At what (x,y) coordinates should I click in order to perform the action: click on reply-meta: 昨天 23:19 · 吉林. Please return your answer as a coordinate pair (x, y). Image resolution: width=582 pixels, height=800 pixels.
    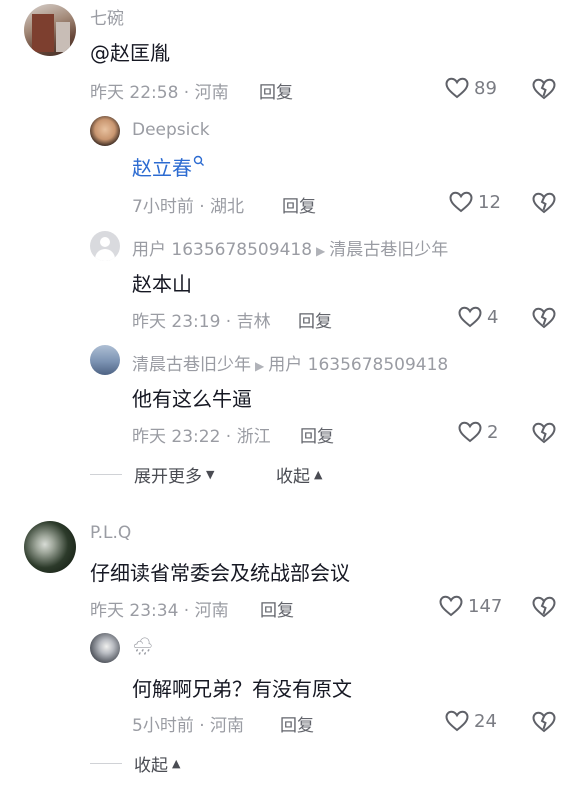
    Looking at the image, I should click on (201, 322).